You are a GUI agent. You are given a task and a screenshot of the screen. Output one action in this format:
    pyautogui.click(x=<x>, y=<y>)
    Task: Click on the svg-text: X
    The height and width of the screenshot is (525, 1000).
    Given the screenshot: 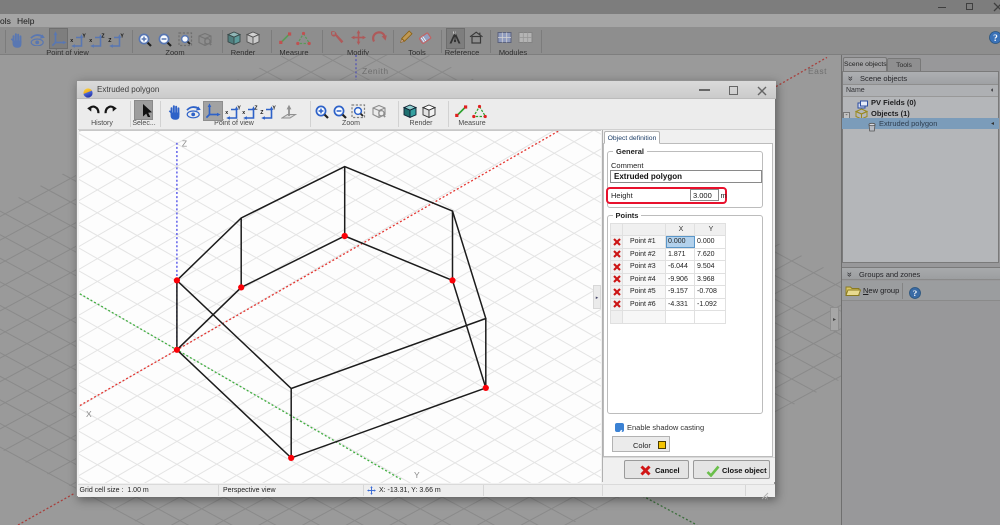 What is the action you would take?
    pyautogui.click(x=89, y=414)
    